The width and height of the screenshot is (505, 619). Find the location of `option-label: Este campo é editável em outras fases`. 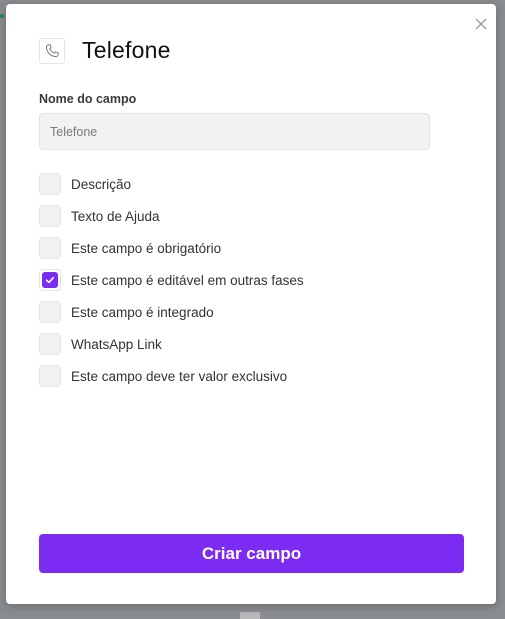

option-label: Este campo é editável em outras fases is located at coordinates (187, 280).